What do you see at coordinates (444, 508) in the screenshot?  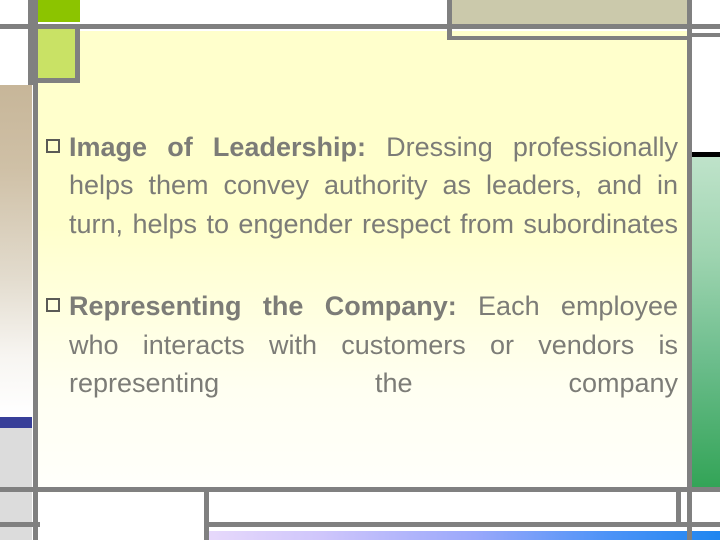 I see `decor-white-box-bottom` at bounding box center [444, 508].